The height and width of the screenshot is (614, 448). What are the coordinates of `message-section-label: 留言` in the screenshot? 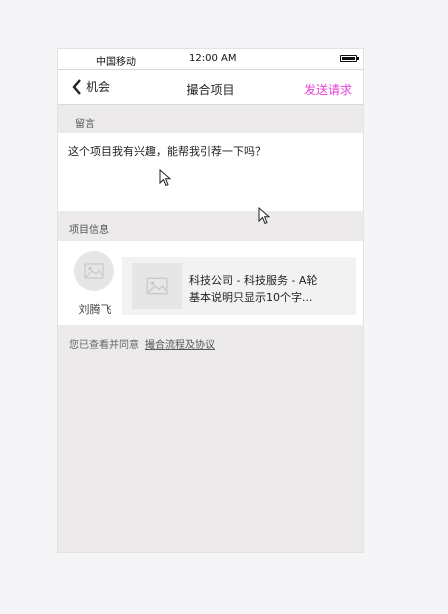 It's located at (85, 124).